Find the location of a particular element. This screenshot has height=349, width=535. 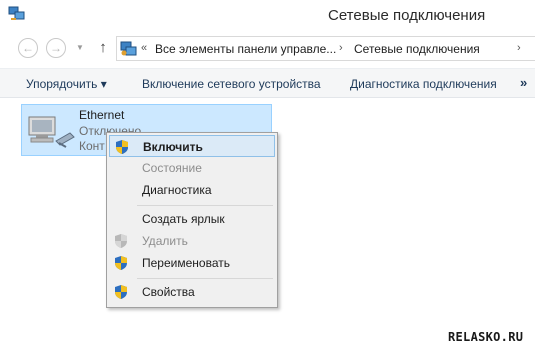

menu-item-label: Создать ярлык is located at coordinates (183, 219).